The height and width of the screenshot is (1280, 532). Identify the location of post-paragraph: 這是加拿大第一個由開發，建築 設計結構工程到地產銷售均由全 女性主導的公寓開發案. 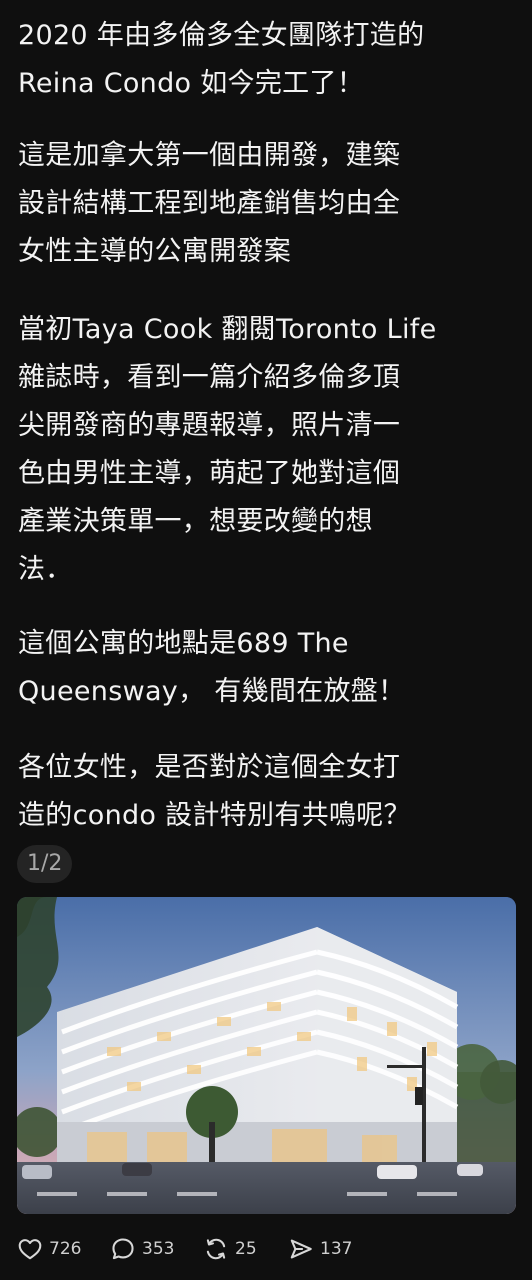
(209, 203).